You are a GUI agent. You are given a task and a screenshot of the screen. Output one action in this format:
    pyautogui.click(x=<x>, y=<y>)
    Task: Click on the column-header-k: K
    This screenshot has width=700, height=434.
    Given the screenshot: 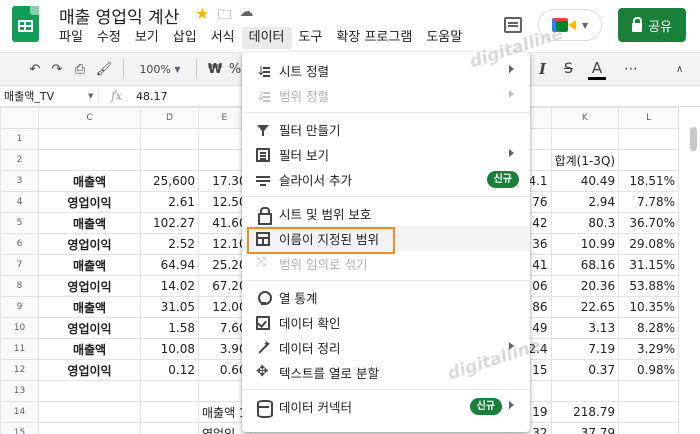 What is the action you would take?
    pyautogui.click(x=585, y=118)
    